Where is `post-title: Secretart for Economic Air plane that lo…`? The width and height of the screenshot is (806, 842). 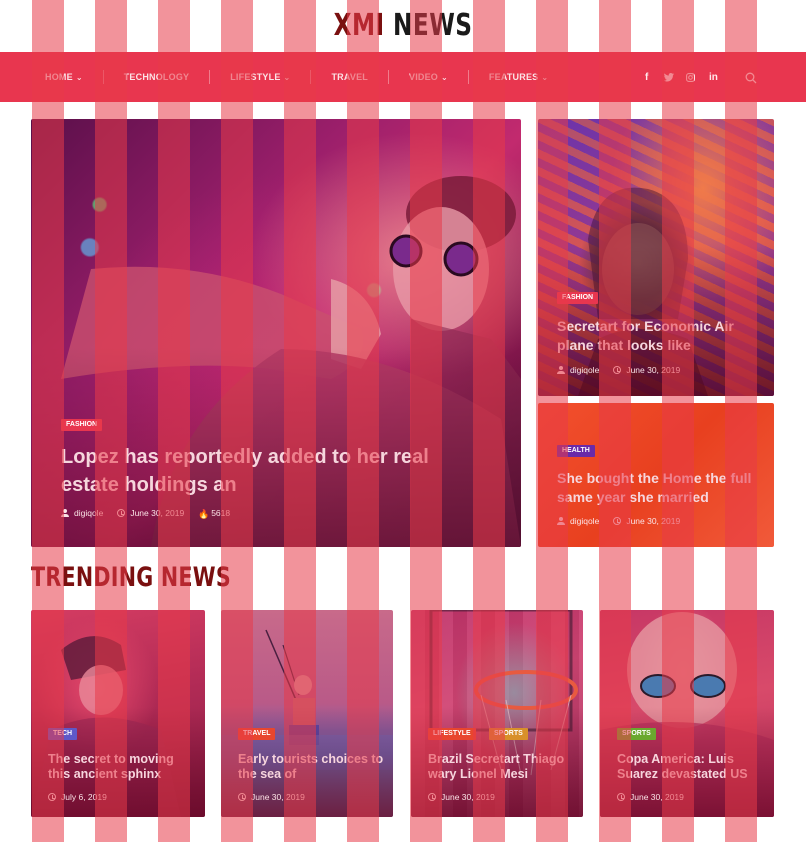 post-title: Secretart for Economic Air plane that lo… is located at coordinates (657, 336).